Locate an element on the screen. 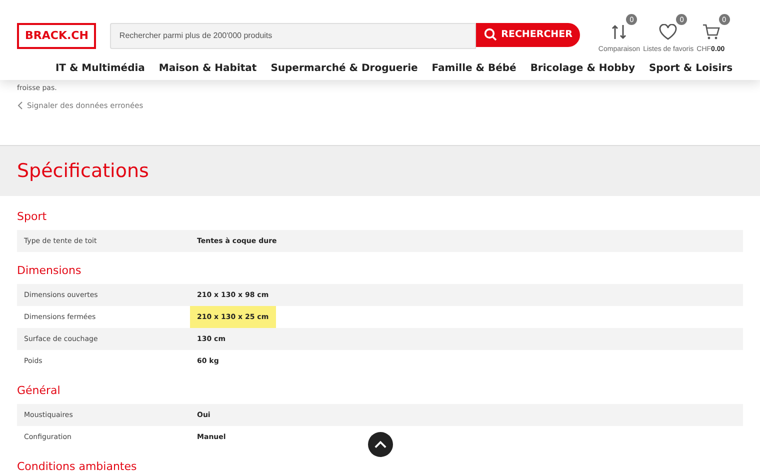 Image resolution: width=760 pixels, height=475 pixels. search-button: RECHERCHER is located at coordinates (528, 34).